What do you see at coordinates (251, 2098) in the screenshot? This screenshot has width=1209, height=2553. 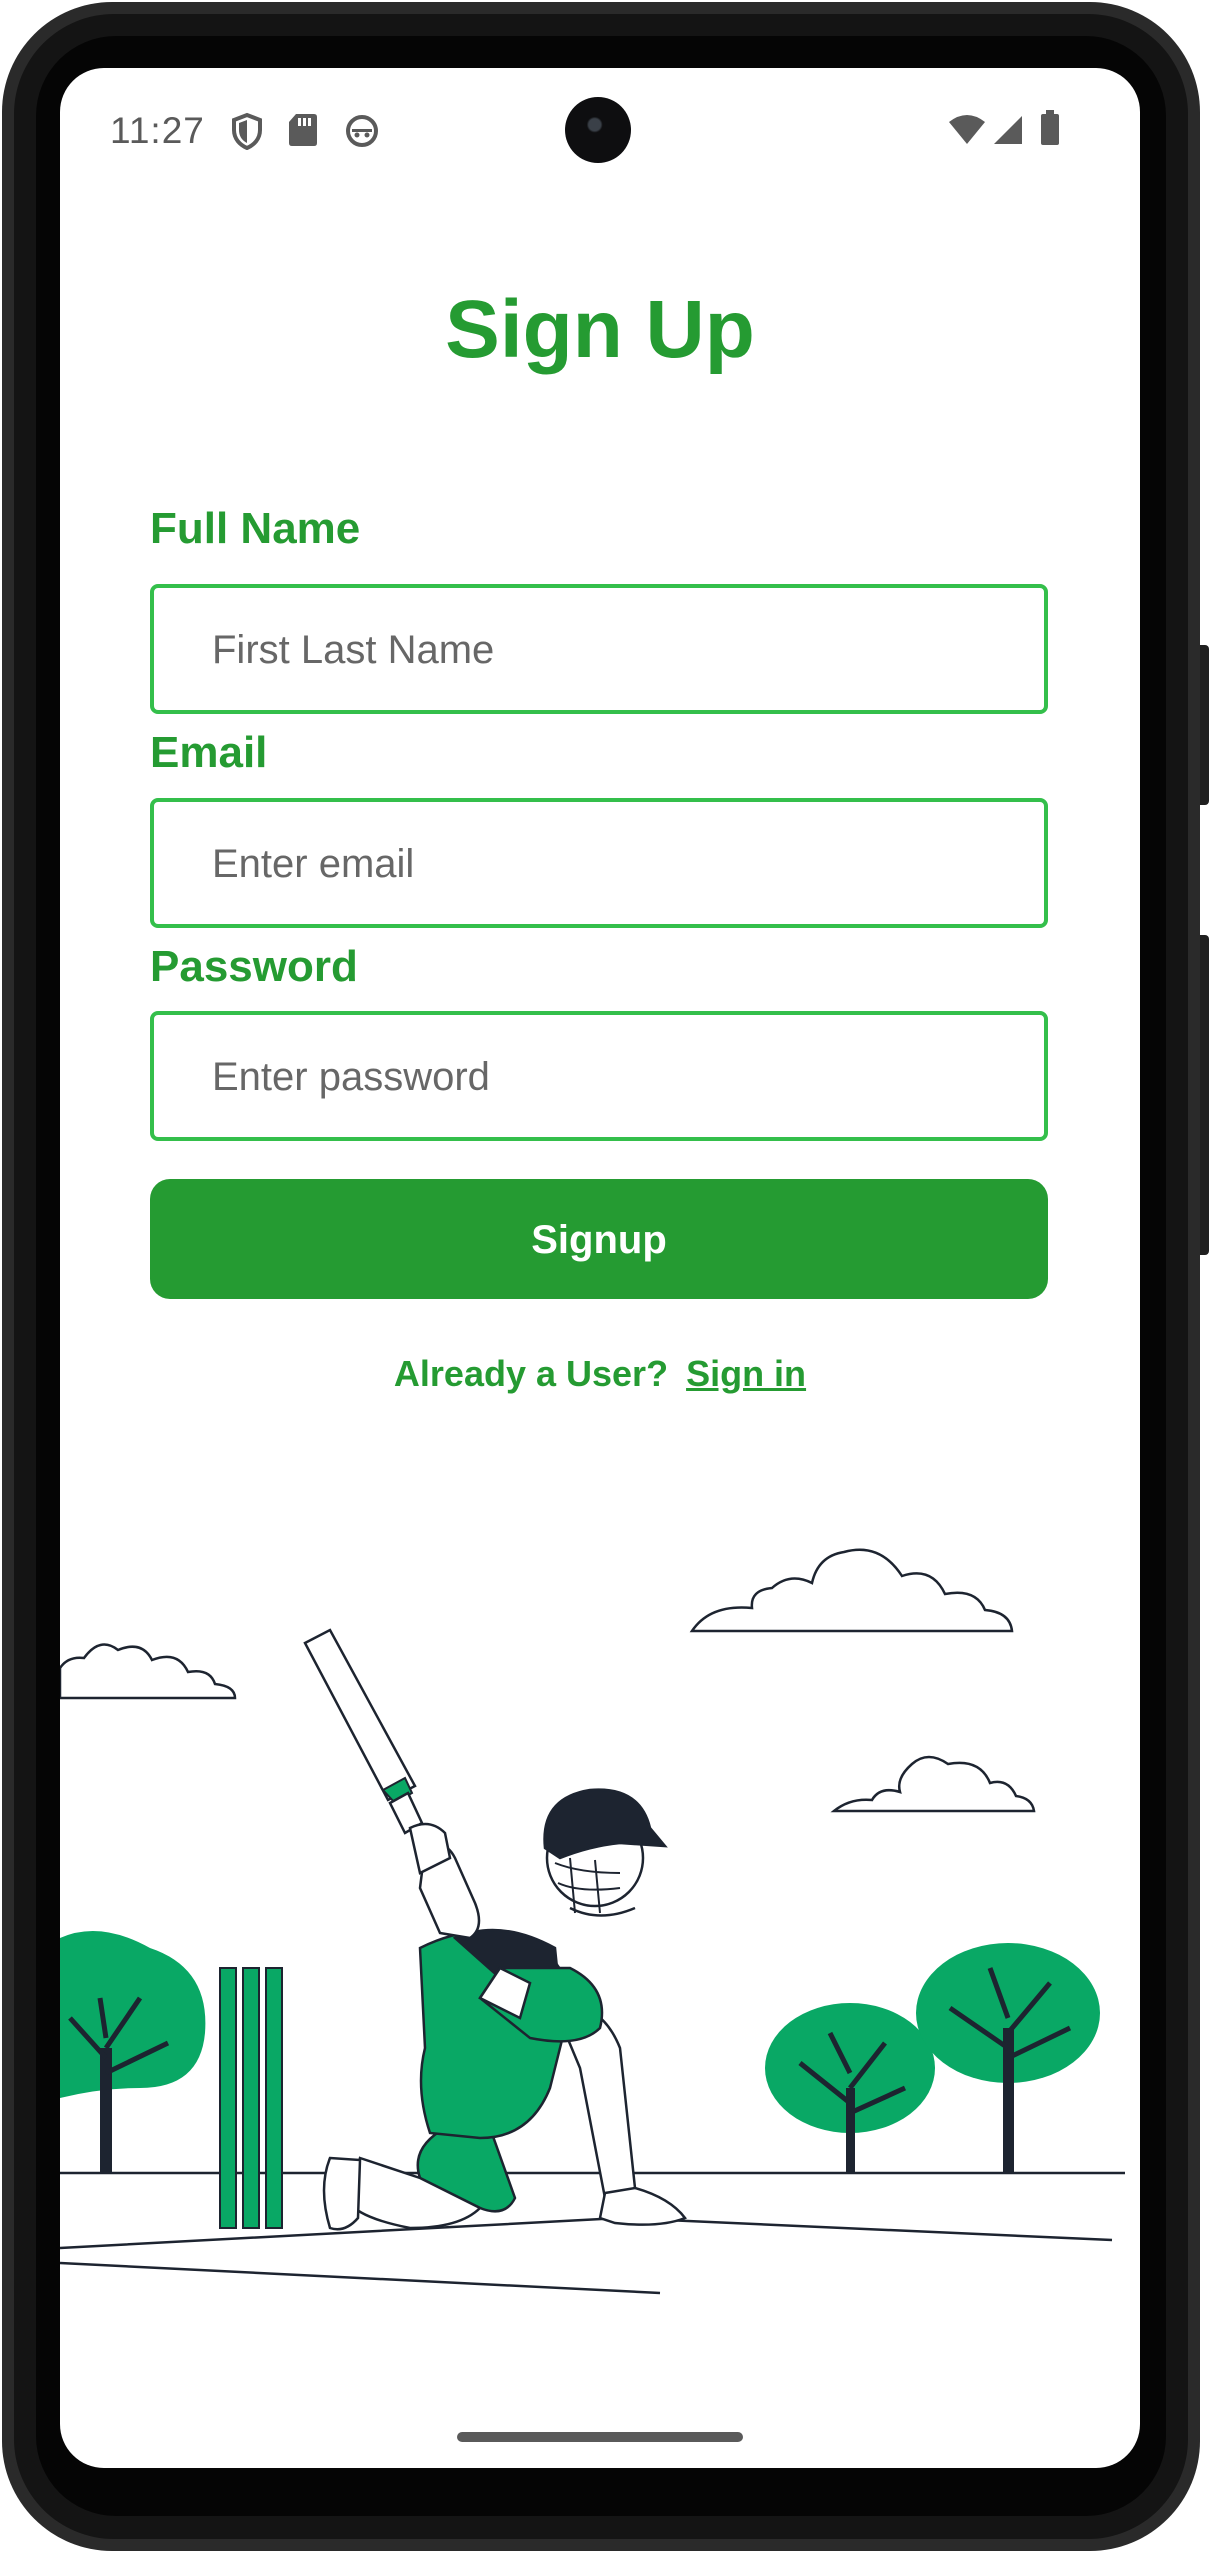 I see `stumps-icon` at bounding box center [251, 2098].